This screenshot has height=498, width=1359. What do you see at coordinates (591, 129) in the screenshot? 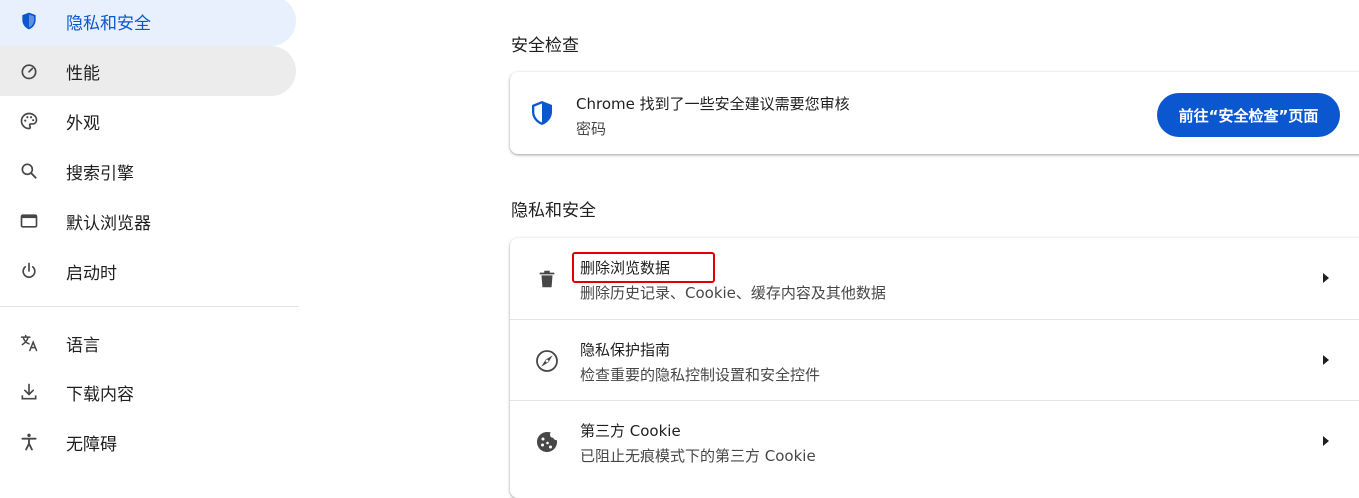
I see `safety-check-detail: 密码` at bounding box center [591, 129].